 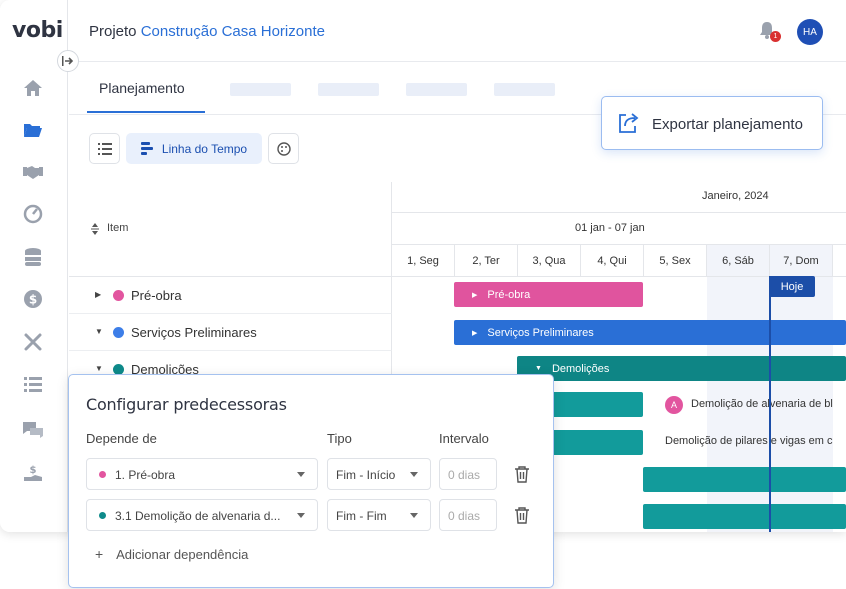 What do you see at coordinates (366, 475) in the screenshot?
I see `type-value: Fim - Início` at bounding box center [366, 475].